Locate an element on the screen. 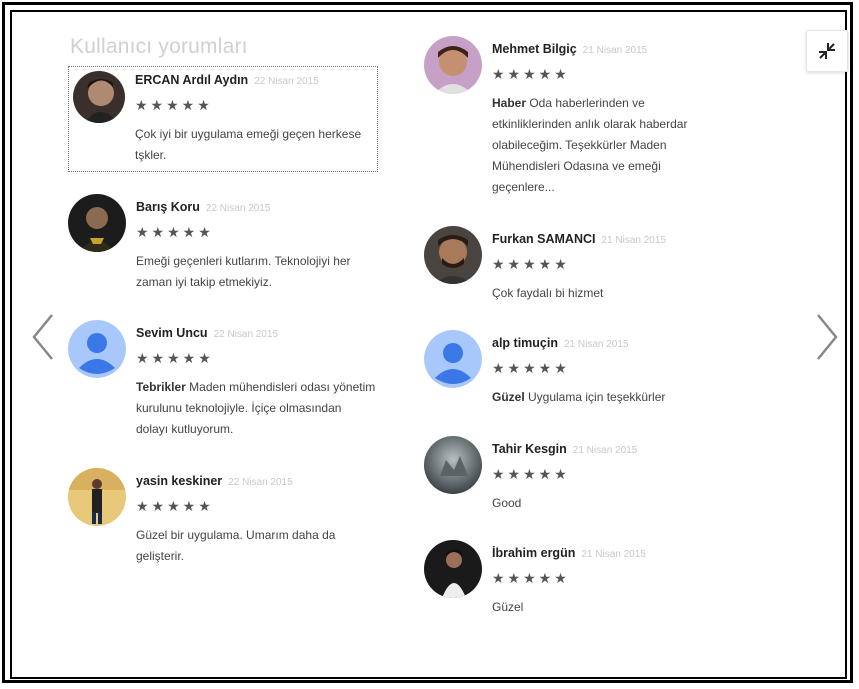 The height and width of the screenshot is (689, 859). review-author: yasin keskiner is located at coordinates (179, 481).